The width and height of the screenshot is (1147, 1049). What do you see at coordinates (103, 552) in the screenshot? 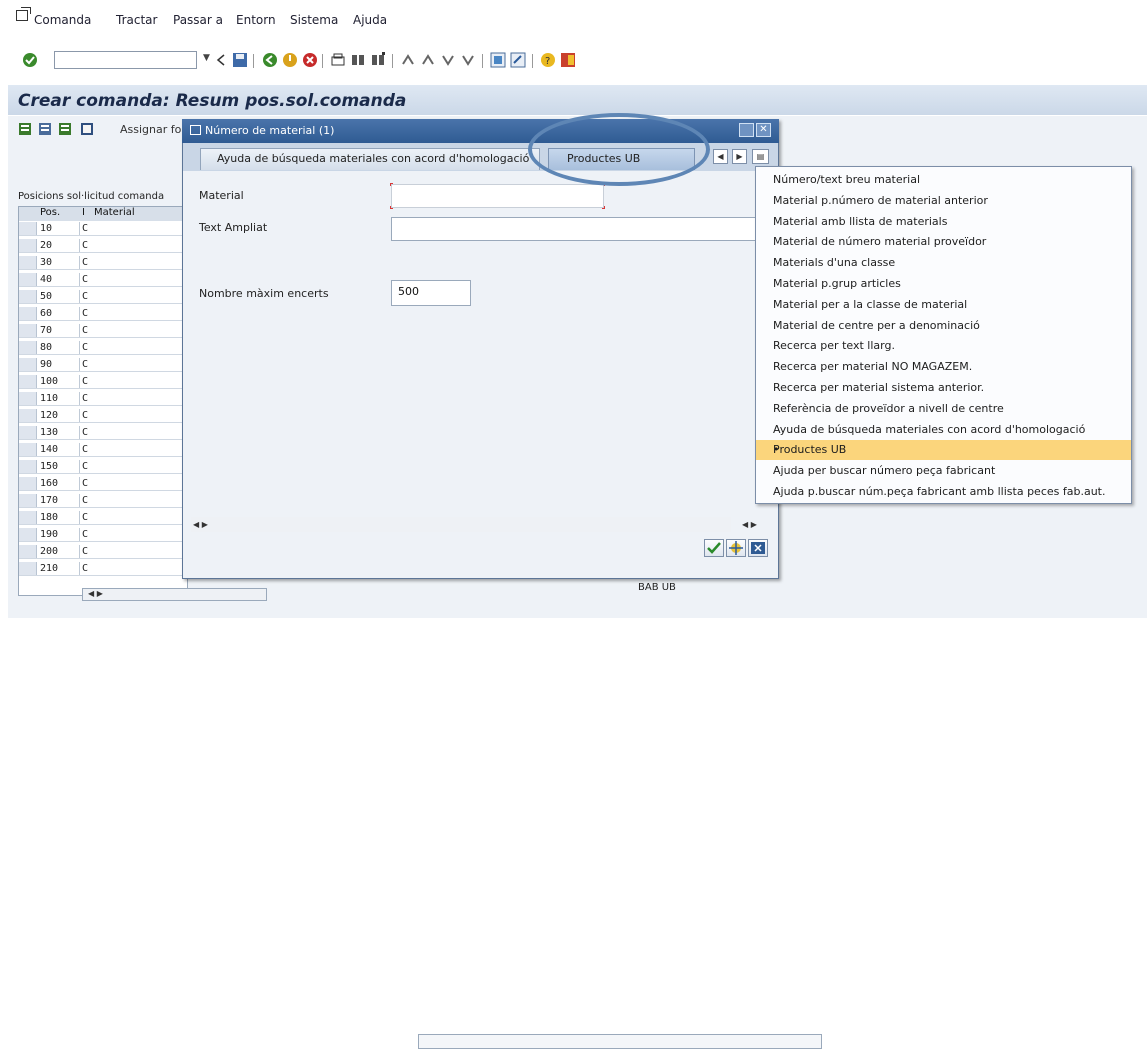
I see `table-row: 200 C` at bounding box center [103, 552].